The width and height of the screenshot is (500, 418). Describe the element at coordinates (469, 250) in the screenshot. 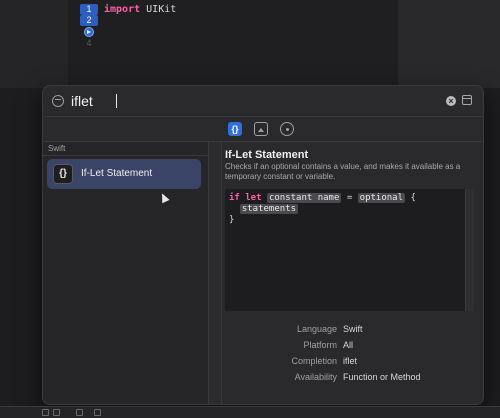

I see `code-preview-scrollbar` at that location.